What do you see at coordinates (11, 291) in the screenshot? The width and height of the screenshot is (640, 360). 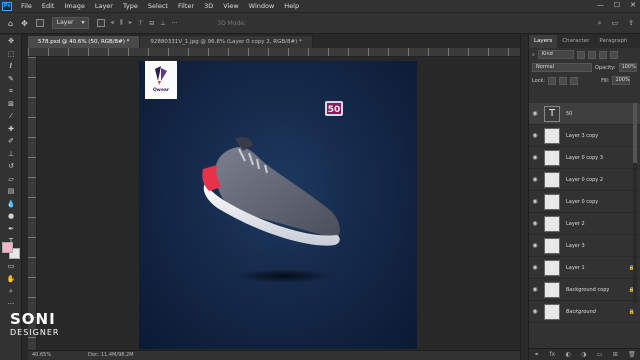 I see `zoom-tool-icon: ⌕` at bounding box center [11, 291].